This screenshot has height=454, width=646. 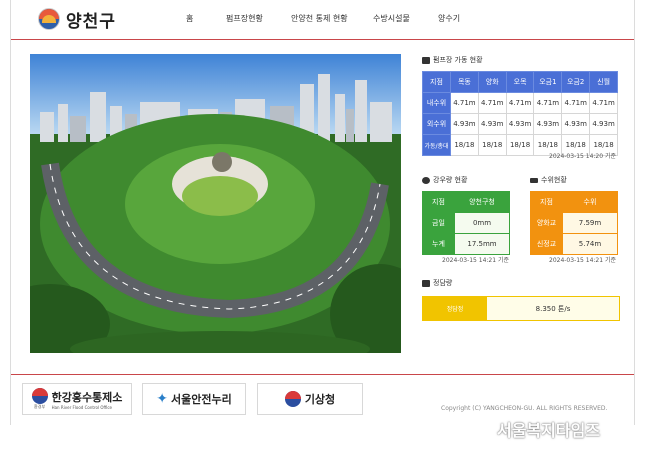 I want to click on row-header: 내수위, so click(x=436, y=103).